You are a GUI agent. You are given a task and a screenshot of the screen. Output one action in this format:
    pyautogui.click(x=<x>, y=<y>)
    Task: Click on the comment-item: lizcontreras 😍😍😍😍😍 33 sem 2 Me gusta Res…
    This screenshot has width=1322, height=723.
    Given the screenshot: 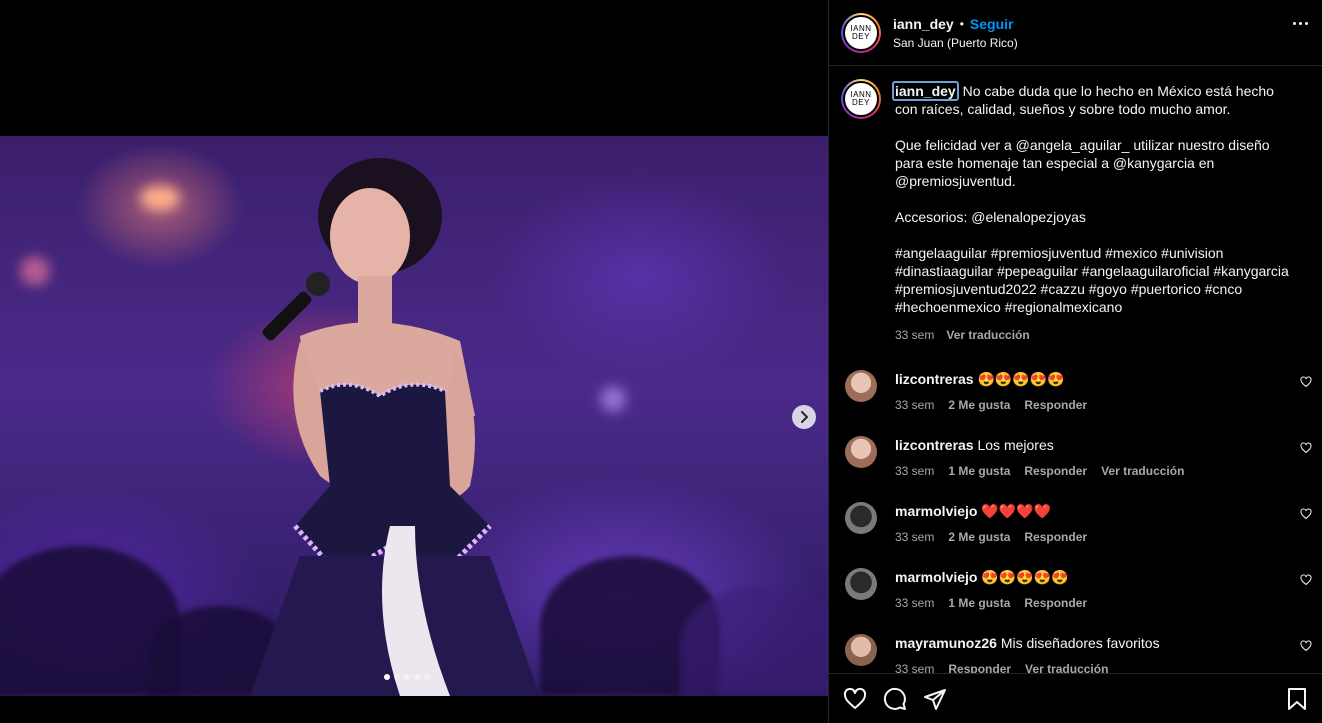 What is the action you would take?
    pyautogui.click(x=1075, y=403)
    